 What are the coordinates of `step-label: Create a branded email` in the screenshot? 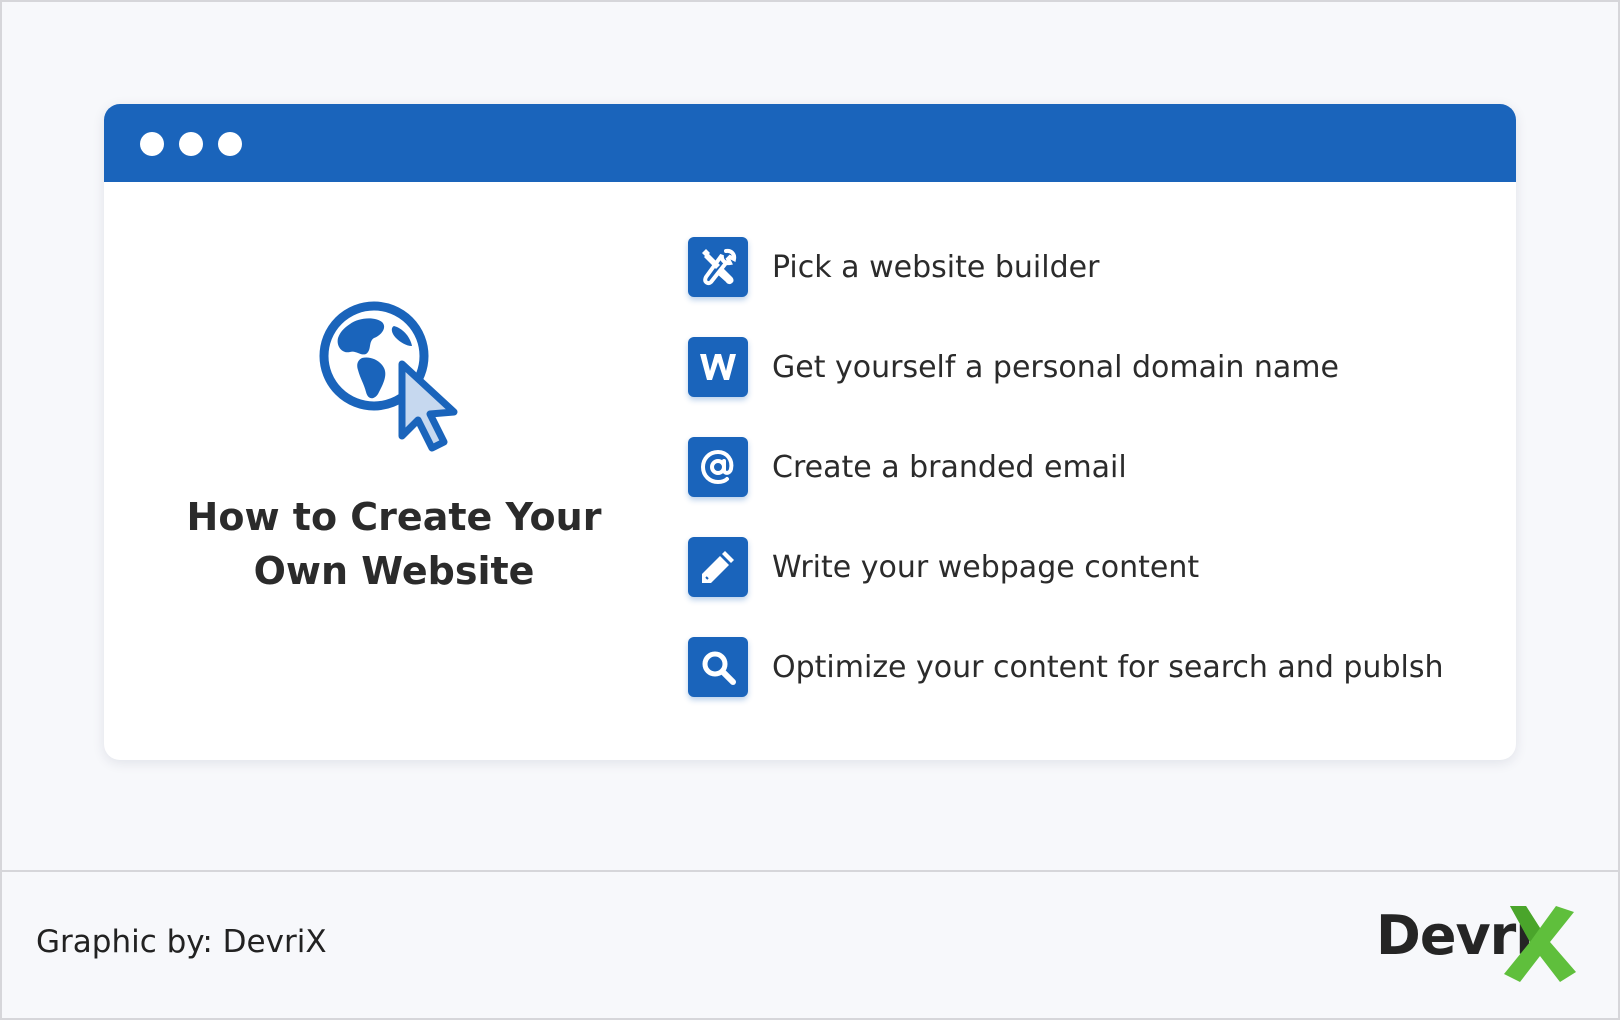 It's located at (949, 467).